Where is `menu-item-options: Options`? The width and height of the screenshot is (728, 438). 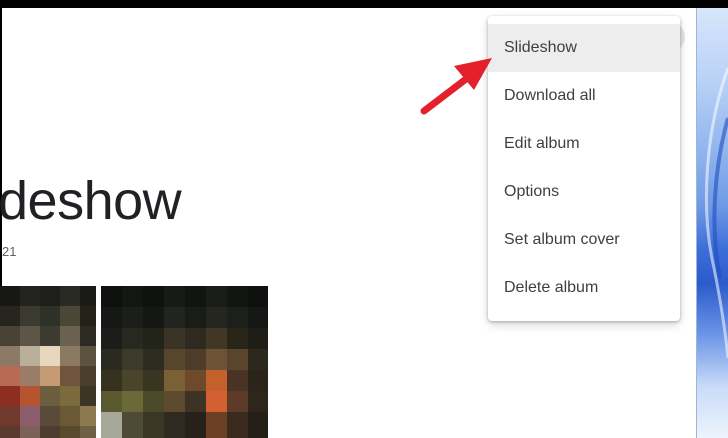 menu-item-options: Options is located at coordinates (584, 192).